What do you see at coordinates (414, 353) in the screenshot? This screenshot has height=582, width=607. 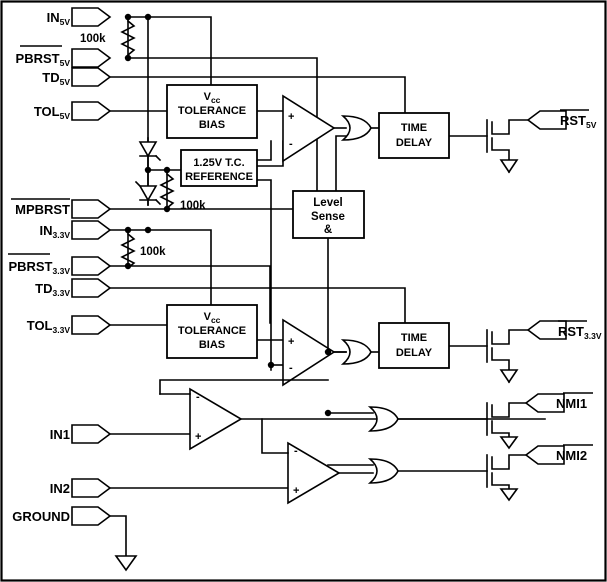 I see `label-time-delay-33v-line2: DELAY` at bounding box center [414, 353].